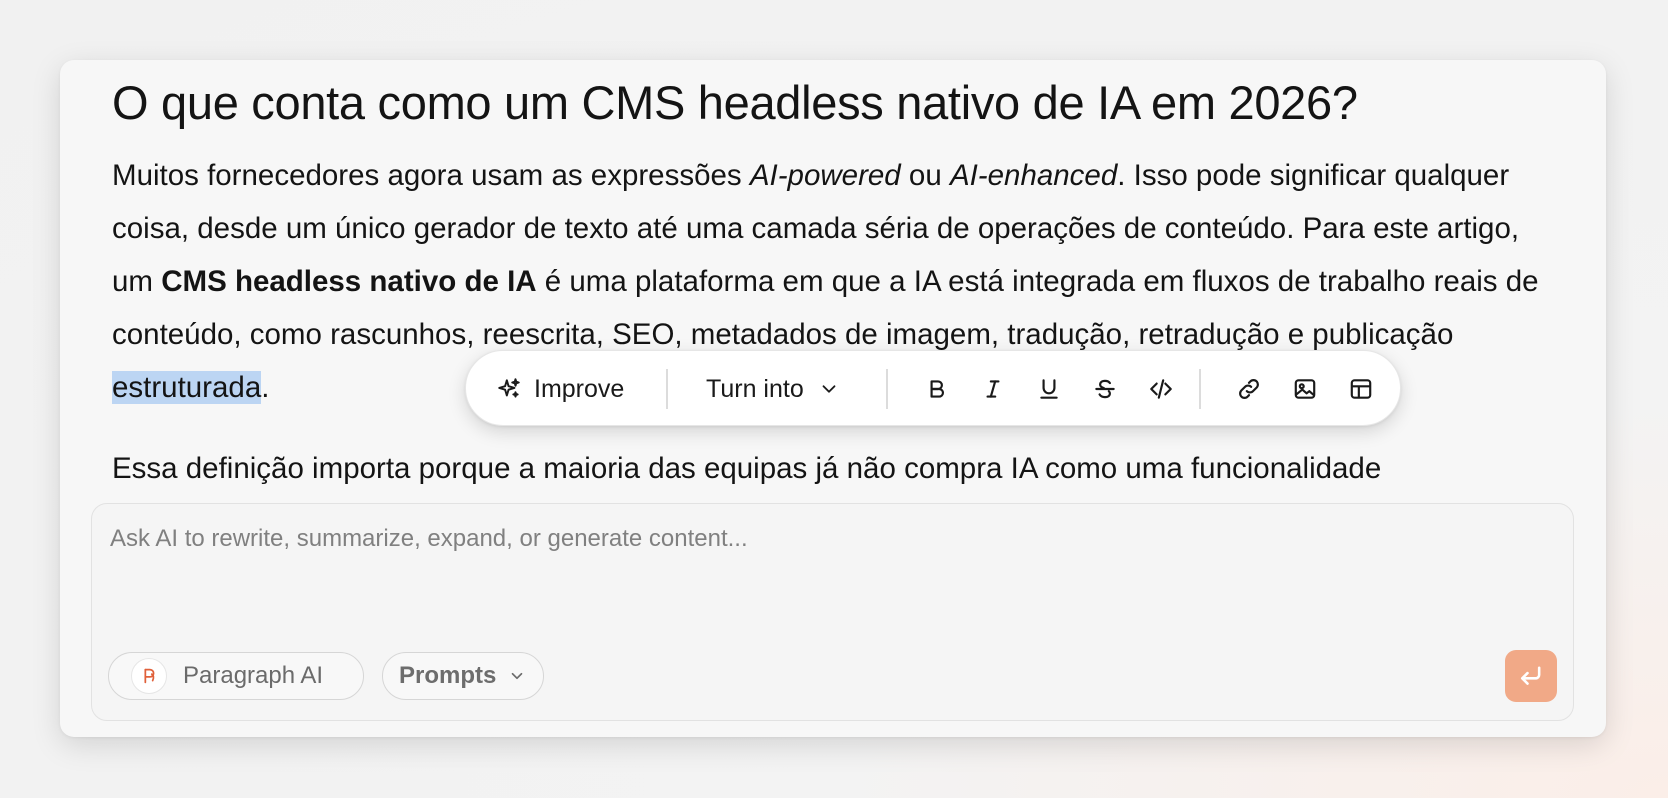 This screenshot has height=798, width=1668. I want to click on code-icon, so click(1161, 389).